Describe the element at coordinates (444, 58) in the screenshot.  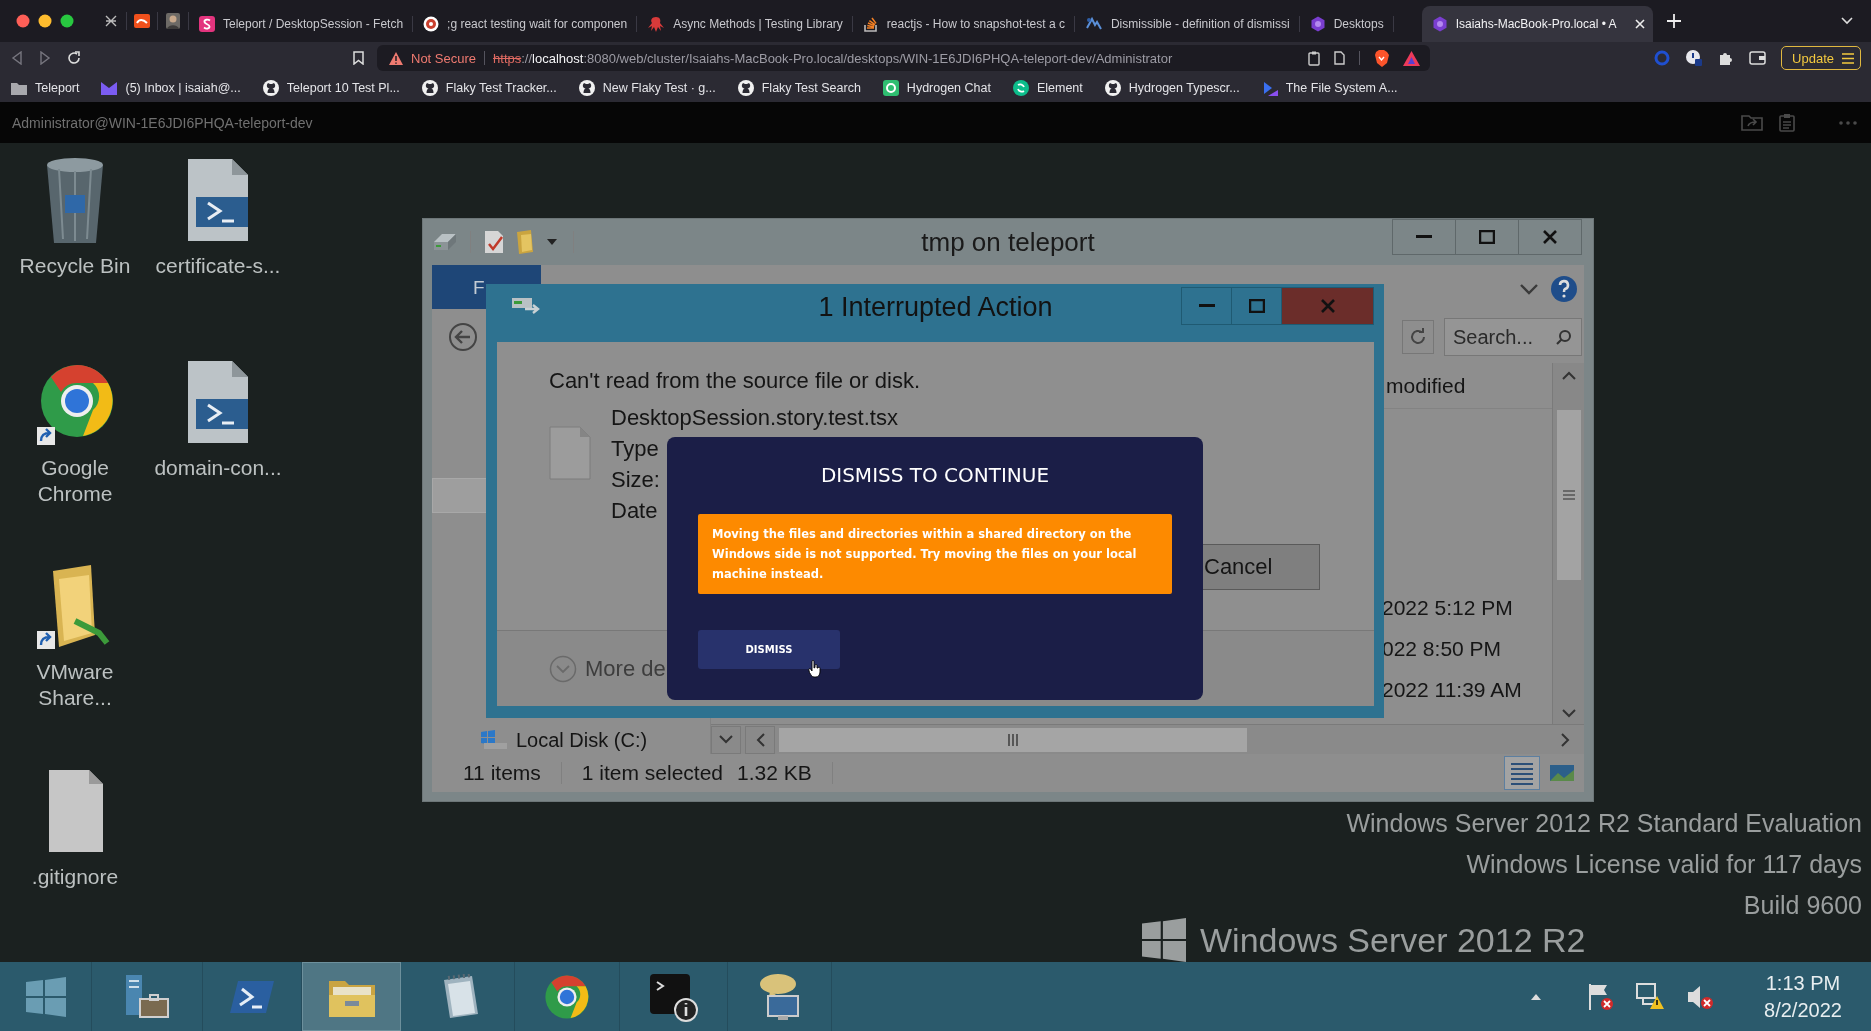
I see `security-label: Not Secure` at that location.